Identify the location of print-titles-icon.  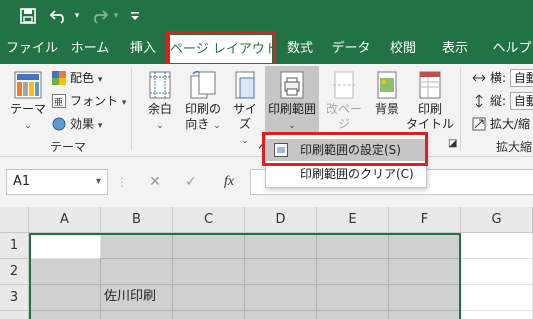
(430, 85).